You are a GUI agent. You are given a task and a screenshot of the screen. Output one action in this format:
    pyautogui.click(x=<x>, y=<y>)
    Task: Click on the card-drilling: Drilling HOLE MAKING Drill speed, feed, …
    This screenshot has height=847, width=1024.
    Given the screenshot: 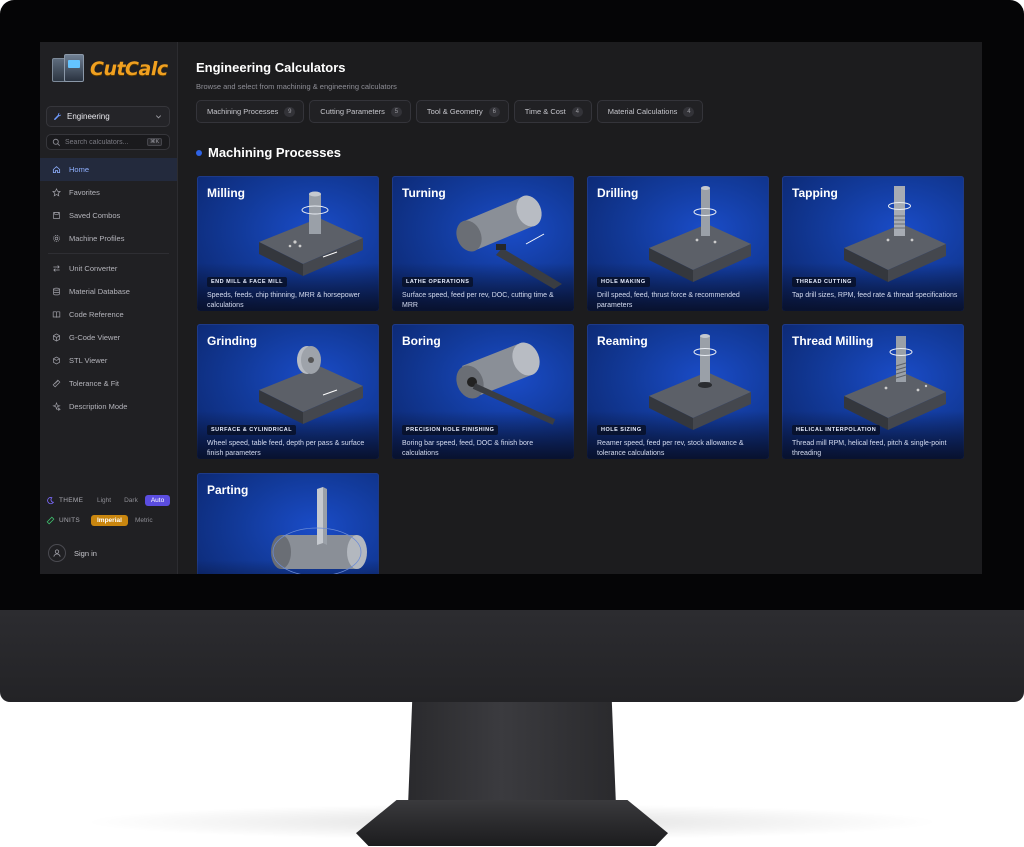 What is the action you would take?
    pyautogui.click(x=678, y=243)
    